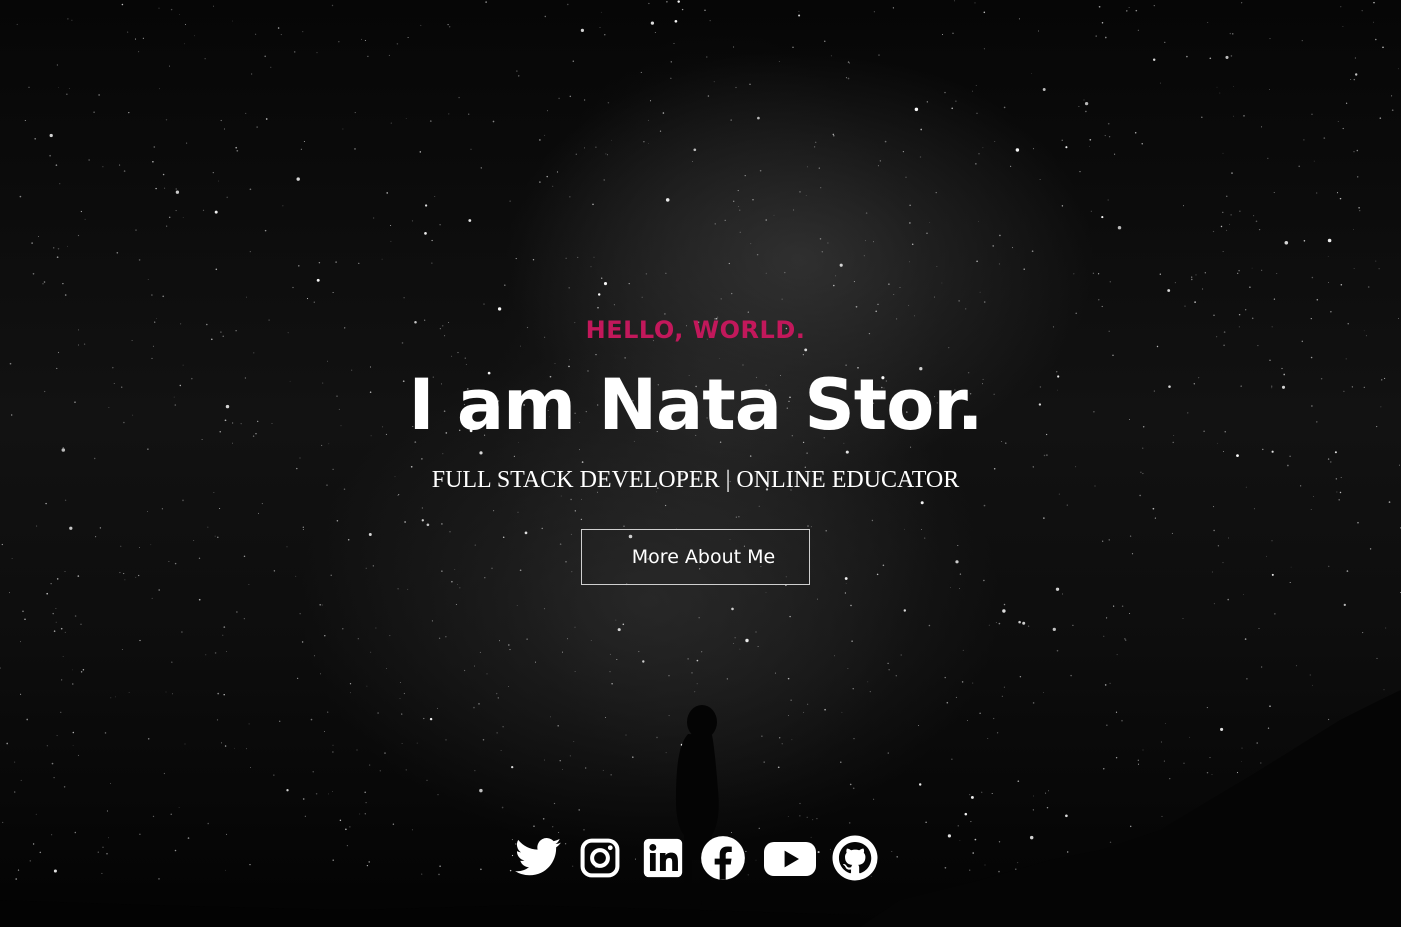 The width and height of the screenshot is (1401, 927). What do you see at coordinates (695, 330) in the screenshot?
I see `greeting-text: HELLO, WORLD.` at bounding box center [695, 330].